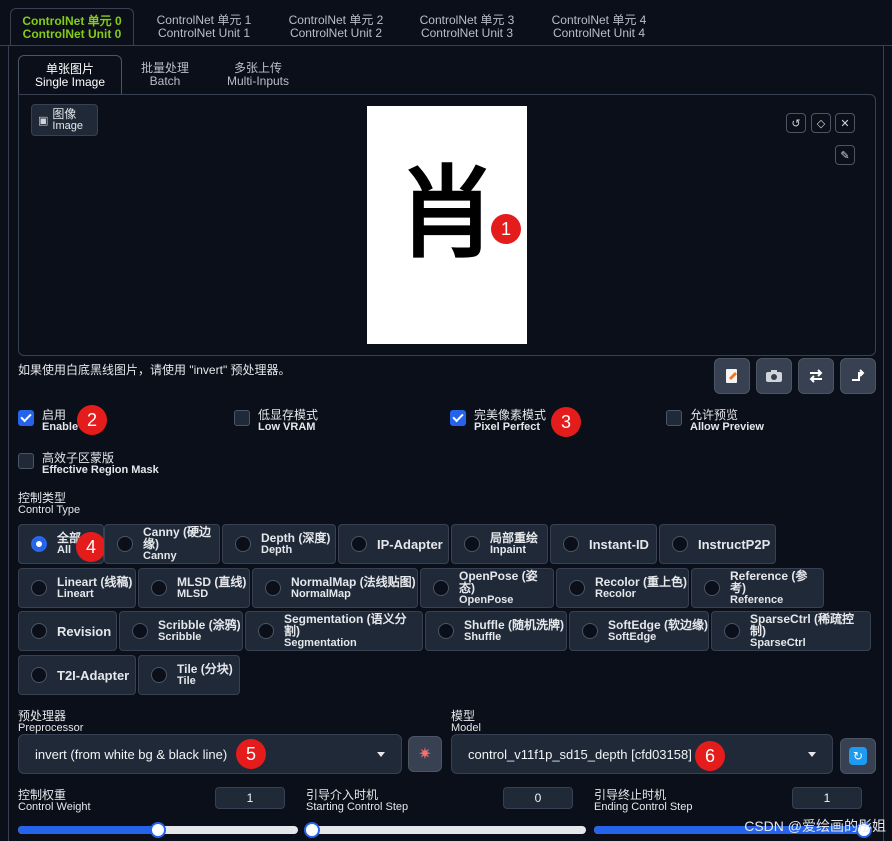  What do you see at coordinates (186, 681) in the screenshot?
I see `option-en: Tile` at bounding box center [186, 681].